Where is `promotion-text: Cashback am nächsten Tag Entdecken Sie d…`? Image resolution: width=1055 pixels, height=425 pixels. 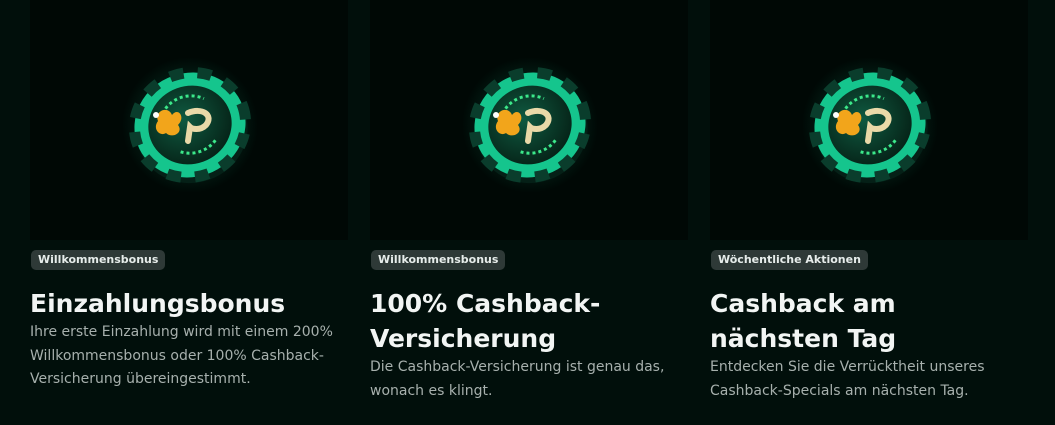 promotion-text: Cashback am nächsten Tag Entdecken Sie d… is located at coordinates (869, 344).